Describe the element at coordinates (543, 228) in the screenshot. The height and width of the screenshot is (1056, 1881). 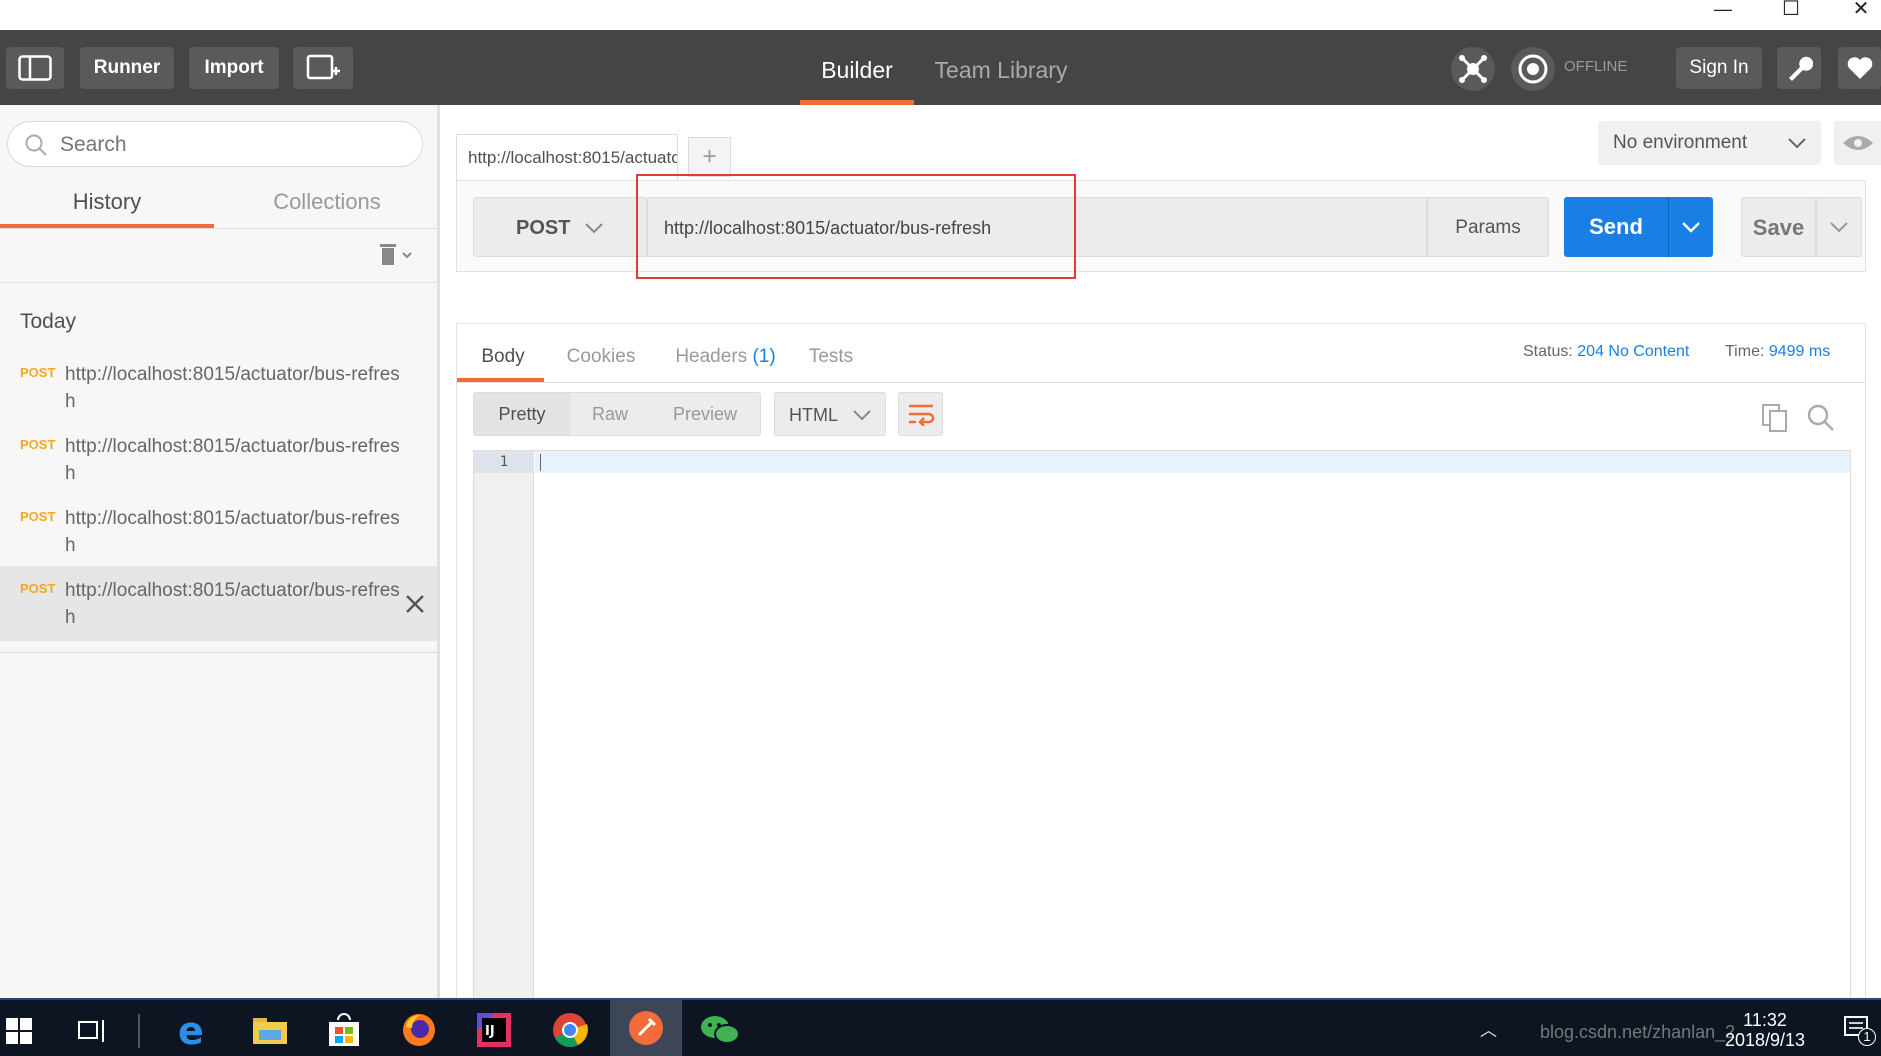
I see `method-select-value: POST` at that location.